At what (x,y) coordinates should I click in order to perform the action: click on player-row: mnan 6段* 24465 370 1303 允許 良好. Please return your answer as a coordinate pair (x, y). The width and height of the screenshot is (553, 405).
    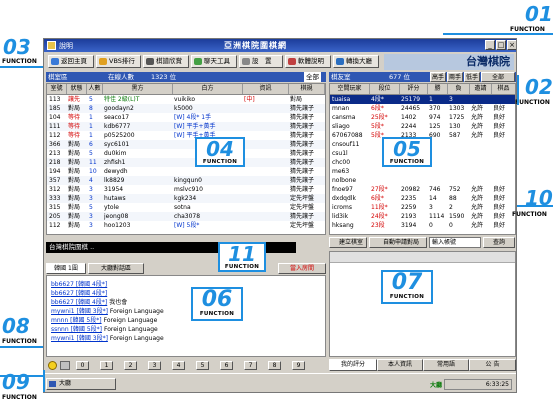
    Looking at the image, I should click on (422, 108).